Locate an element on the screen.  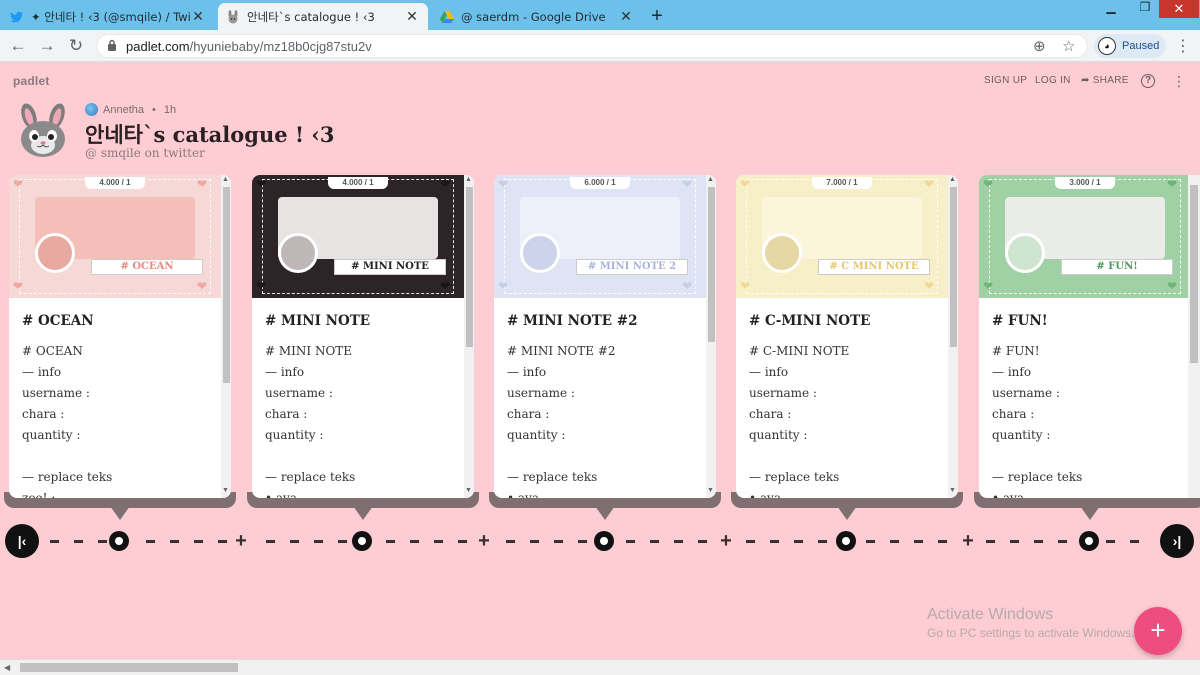
share-button: ➦ SHARE is located at coordinates (1105, 80).